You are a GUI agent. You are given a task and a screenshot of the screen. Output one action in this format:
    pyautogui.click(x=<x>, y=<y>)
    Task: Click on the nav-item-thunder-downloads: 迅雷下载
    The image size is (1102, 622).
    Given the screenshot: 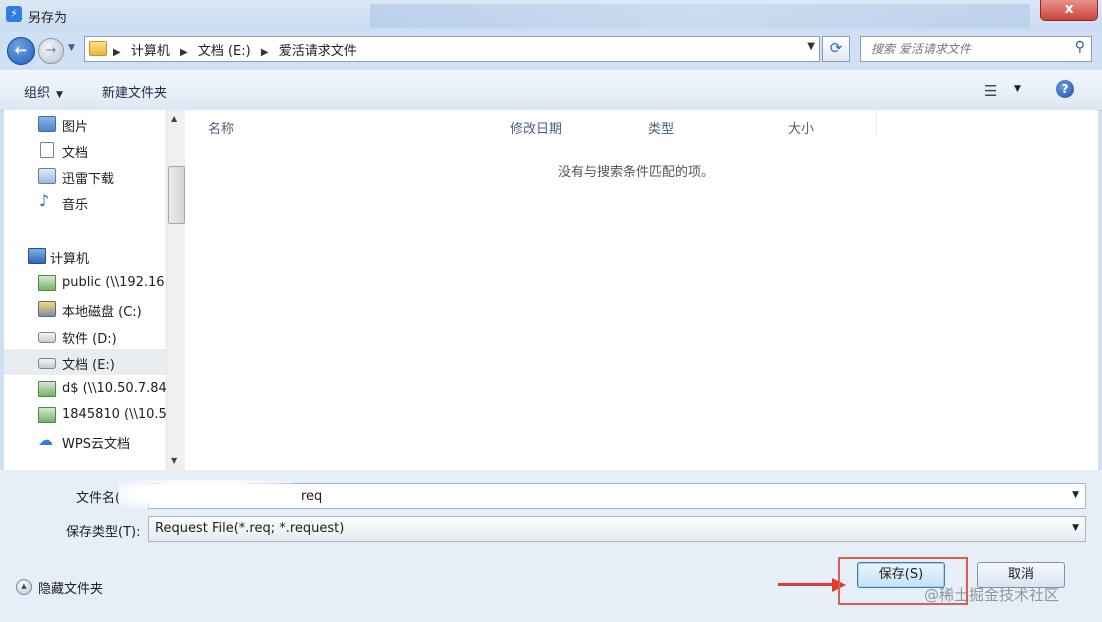 What is the action you would take?
    pyautogui.click(x=85, y=176)
    